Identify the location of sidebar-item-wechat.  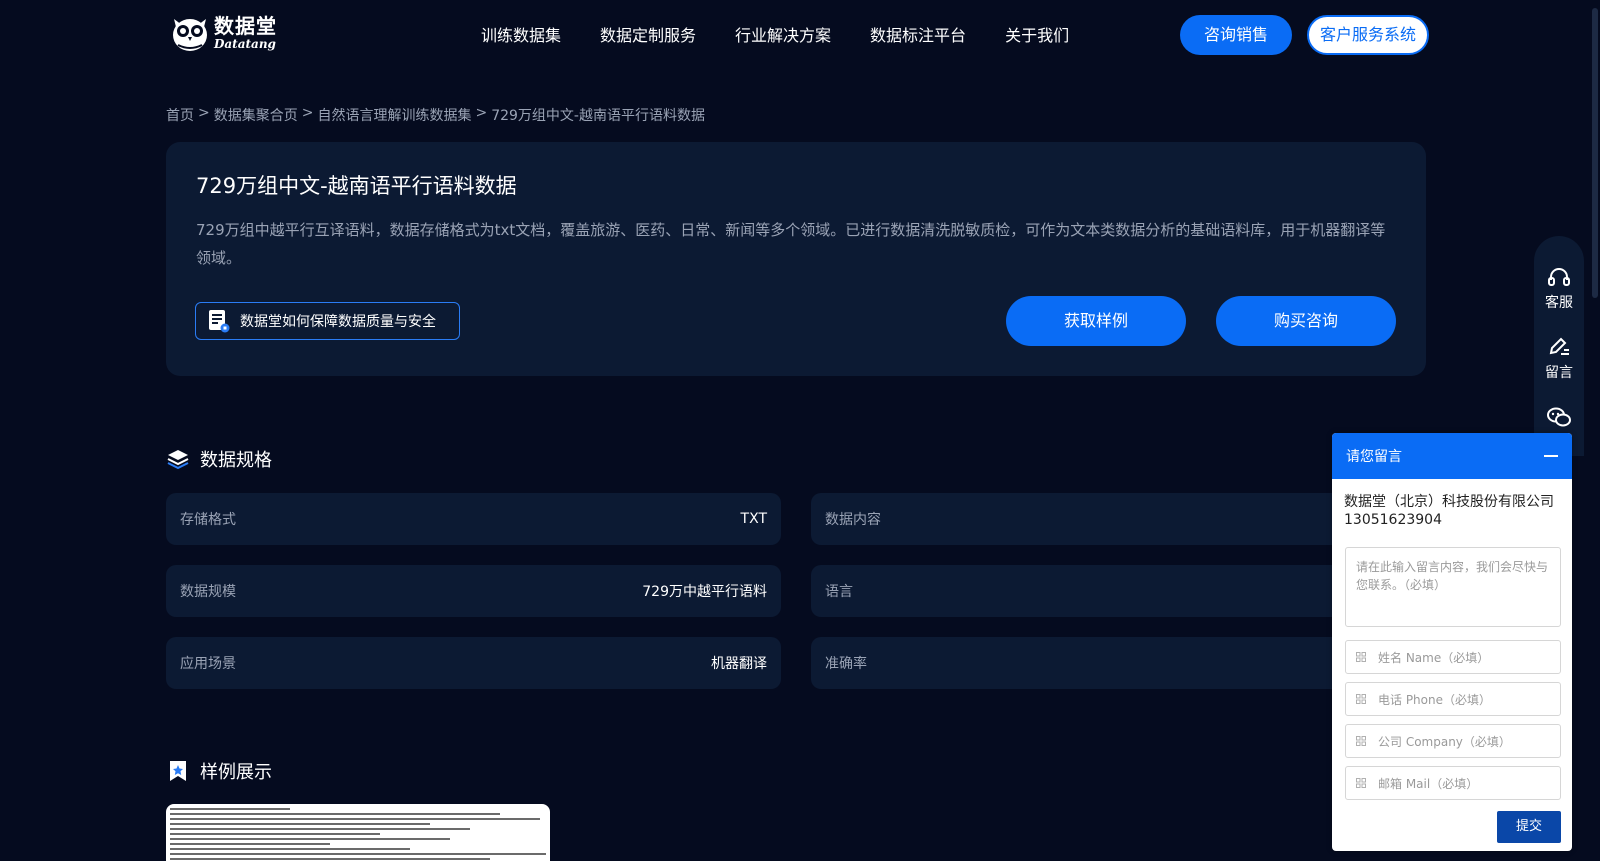
(1559, 419).